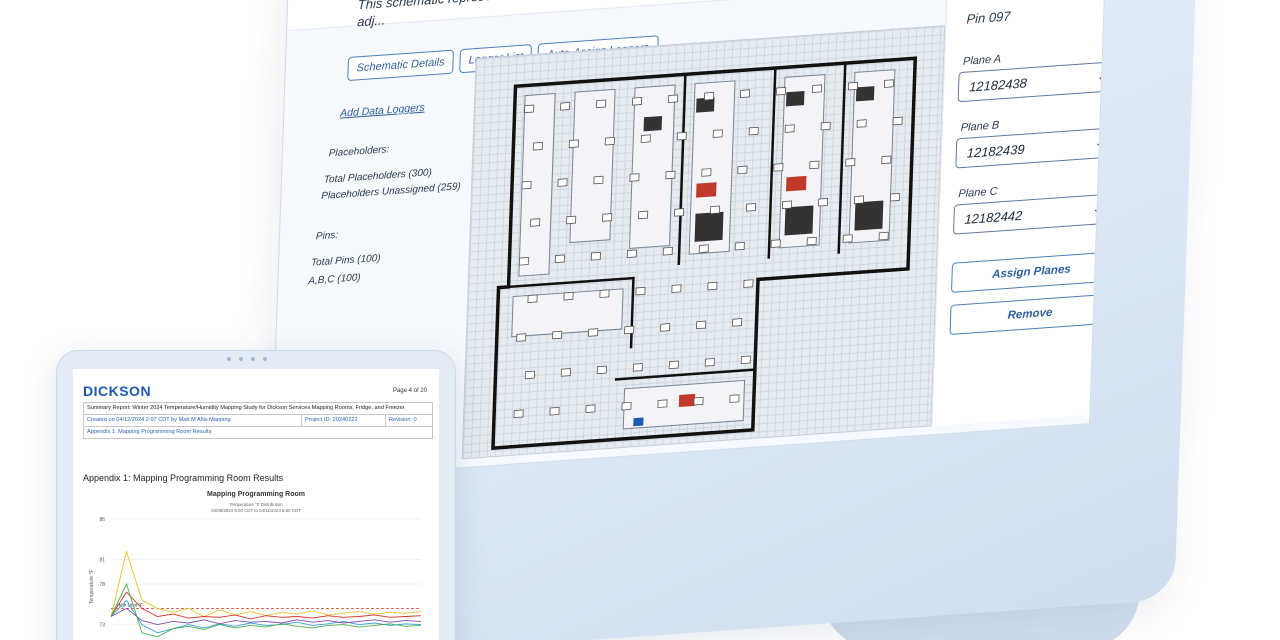  What do you see at coordinates (1031, 214) in the screenshot?
I see `plane-c-select: 12182442 ⌄` at bounding box center [1031, 214].